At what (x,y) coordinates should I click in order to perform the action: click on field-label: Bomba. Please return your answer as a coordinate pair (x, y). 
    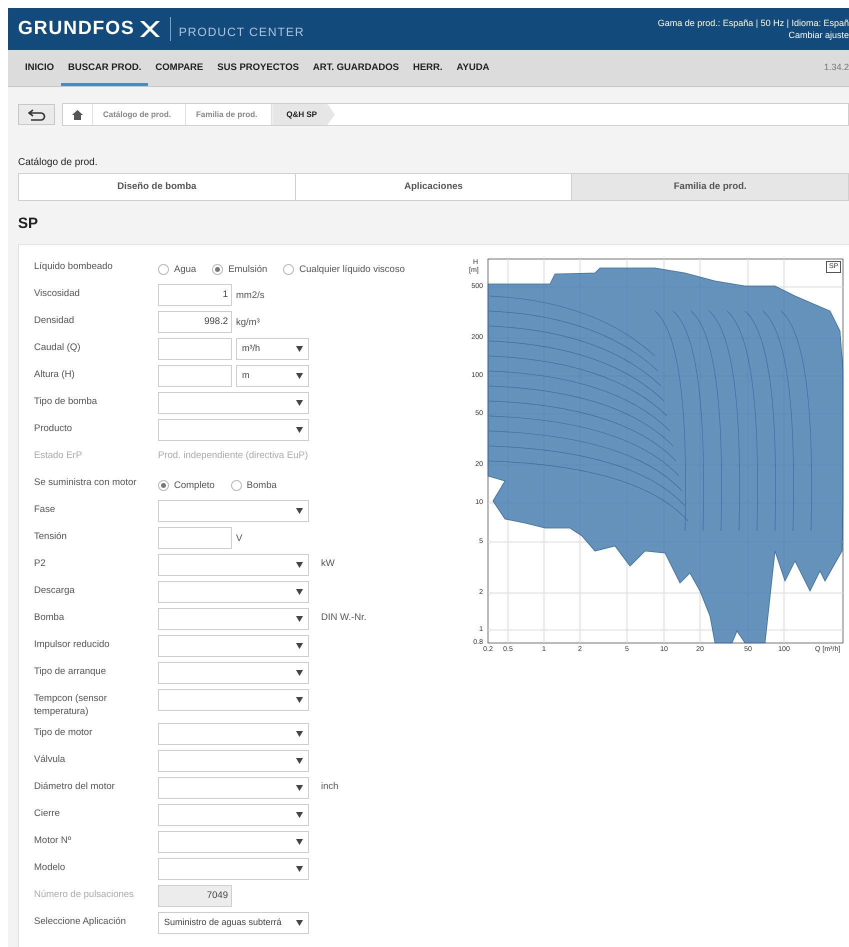
    Looking at the image, I should click on (50, 617).